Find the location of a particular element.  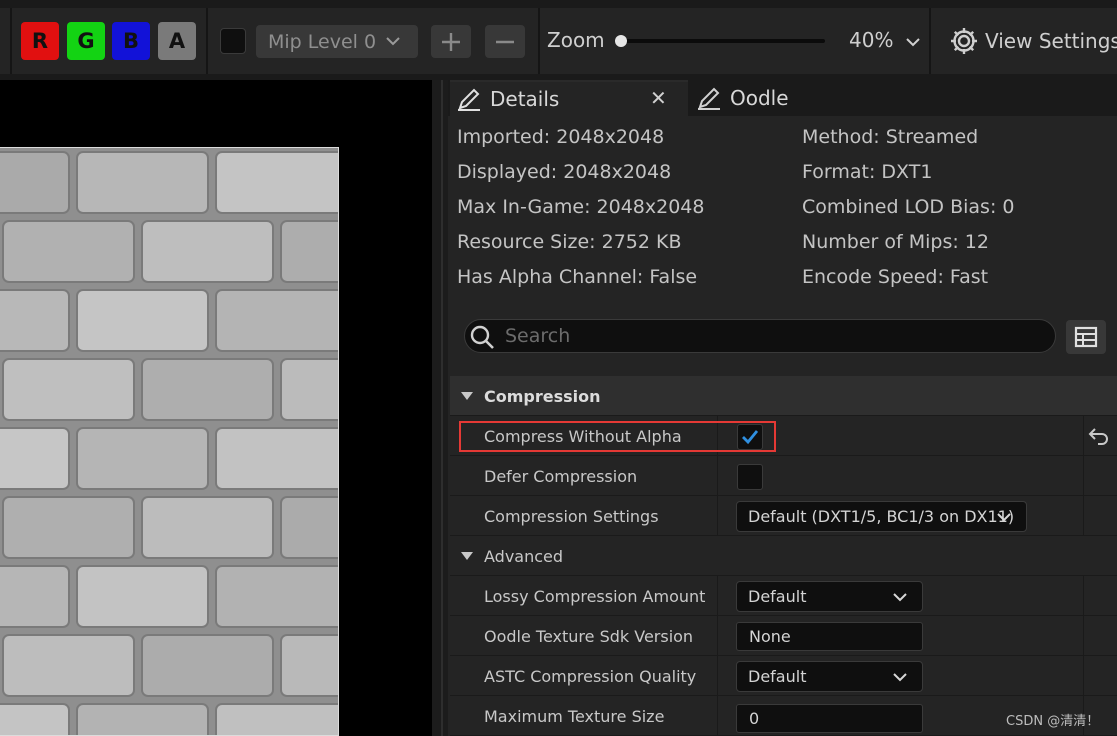

property-row-oodle-sdk-version: Oodle Texture Sdk Version None is located at coordinates (783, 636).